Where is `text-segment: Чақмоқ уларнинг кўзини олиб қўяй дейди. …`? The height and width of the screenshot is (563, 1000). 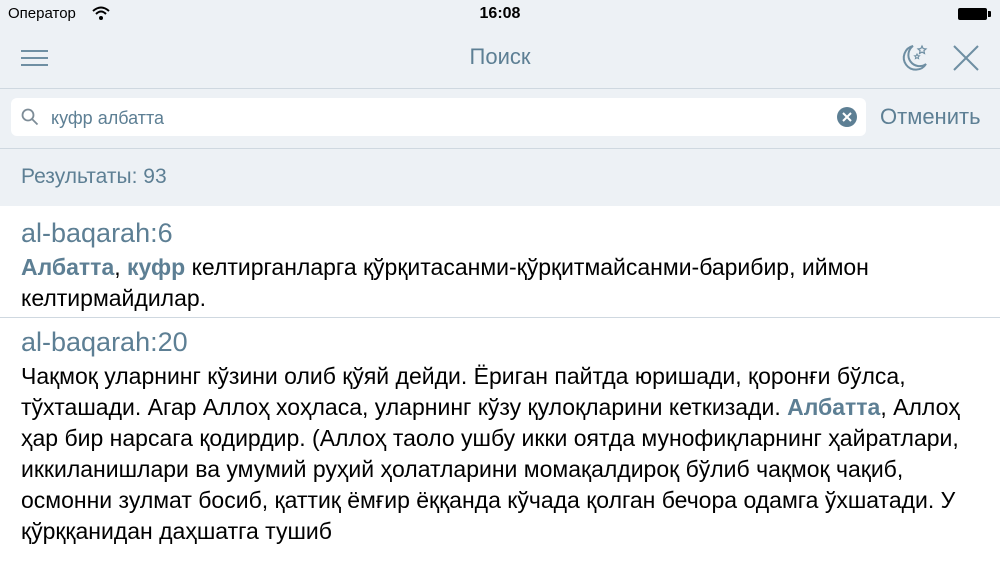 text-segment: Чақмоқ уларнинг кўзини олиб қўяй дейди. … is located at coordinates (463, 391).